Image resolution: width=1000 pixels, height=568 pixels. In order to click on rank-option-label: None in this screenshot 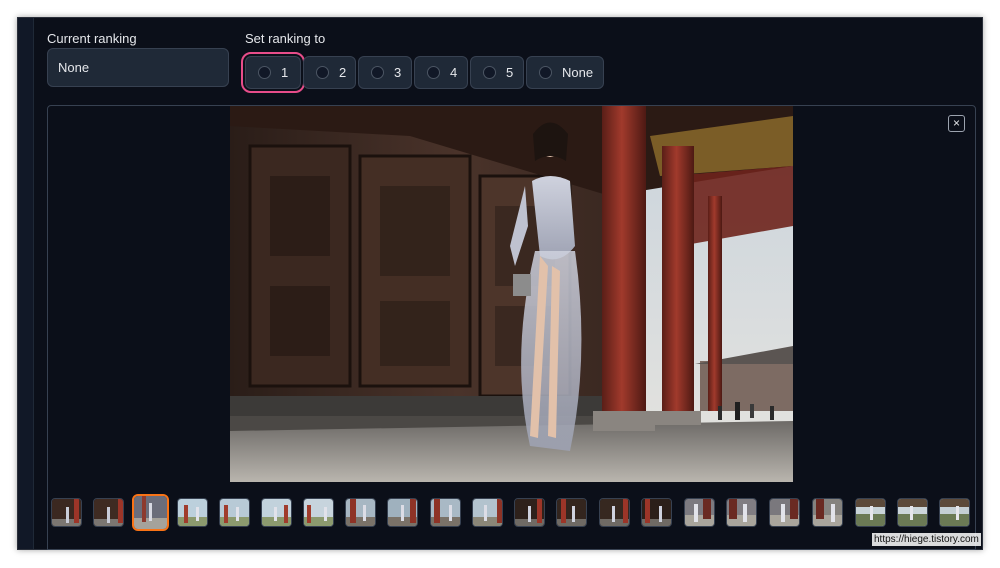, I will do `click(578, 72)`.